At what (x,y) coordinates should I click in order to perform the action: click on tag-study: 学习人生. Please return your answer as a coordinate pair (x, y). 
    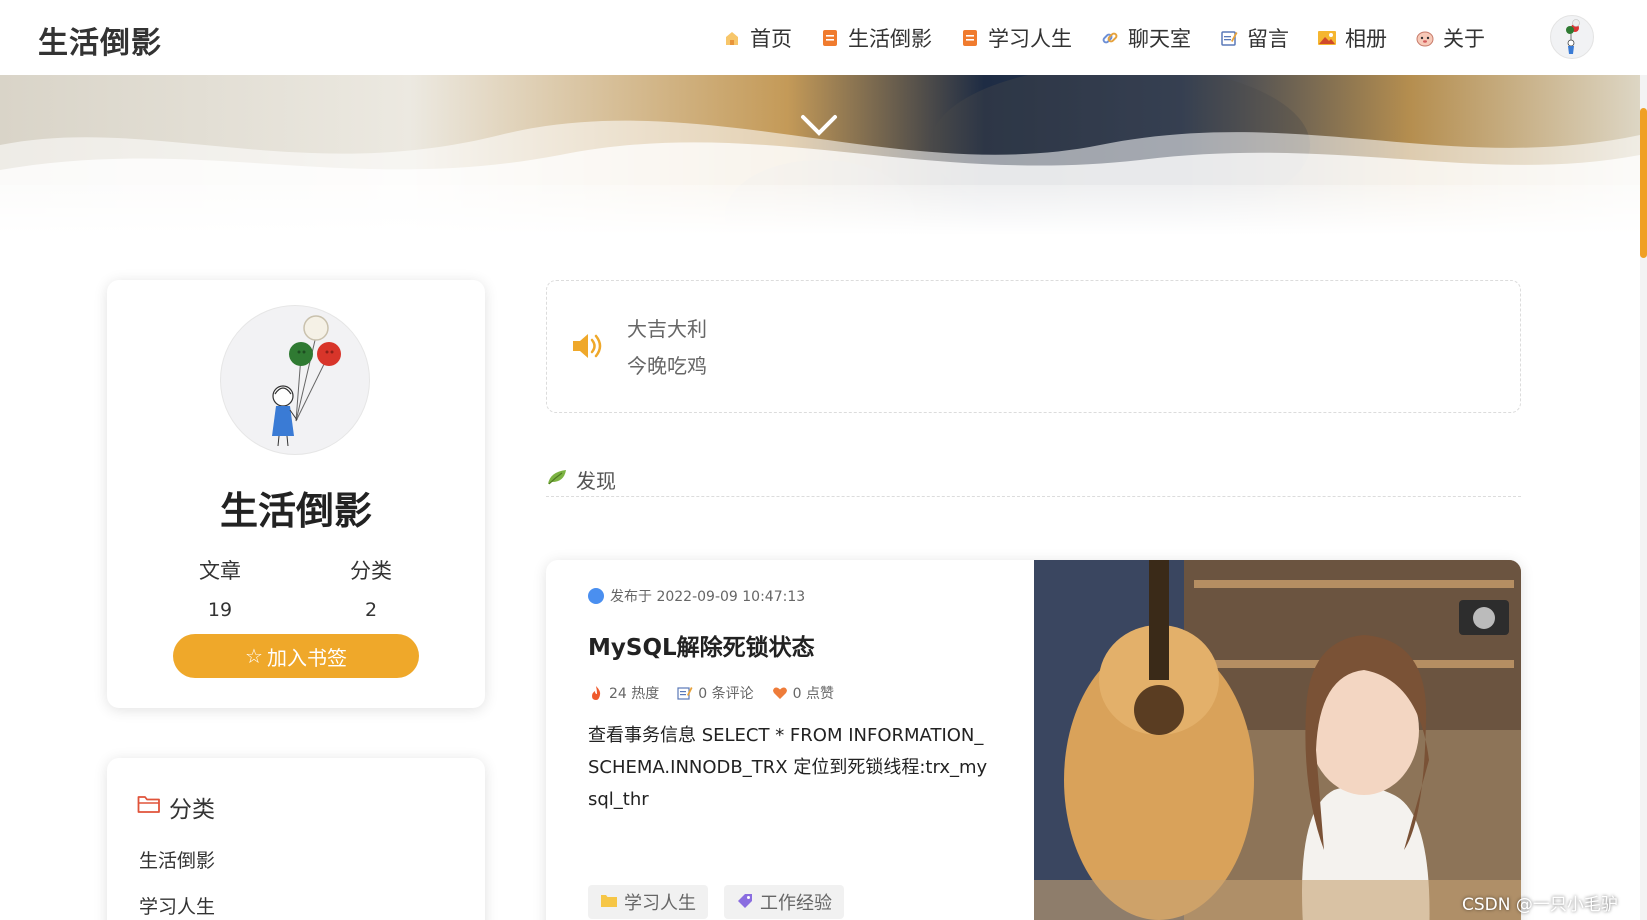
    Looking at the image, I should click on (648, 902).